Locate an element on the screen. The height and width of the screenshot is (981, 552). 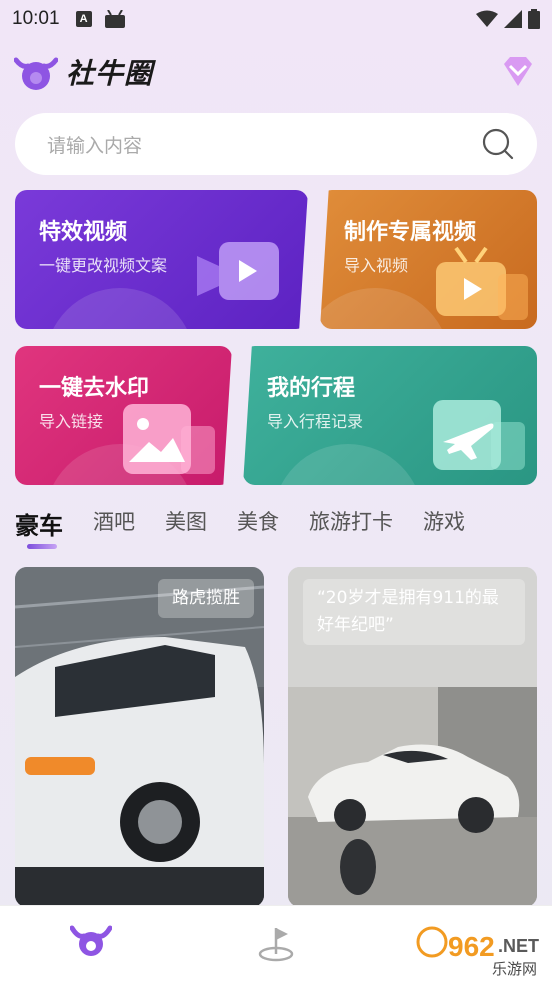
search-icon is located at coordinates (498, 144).